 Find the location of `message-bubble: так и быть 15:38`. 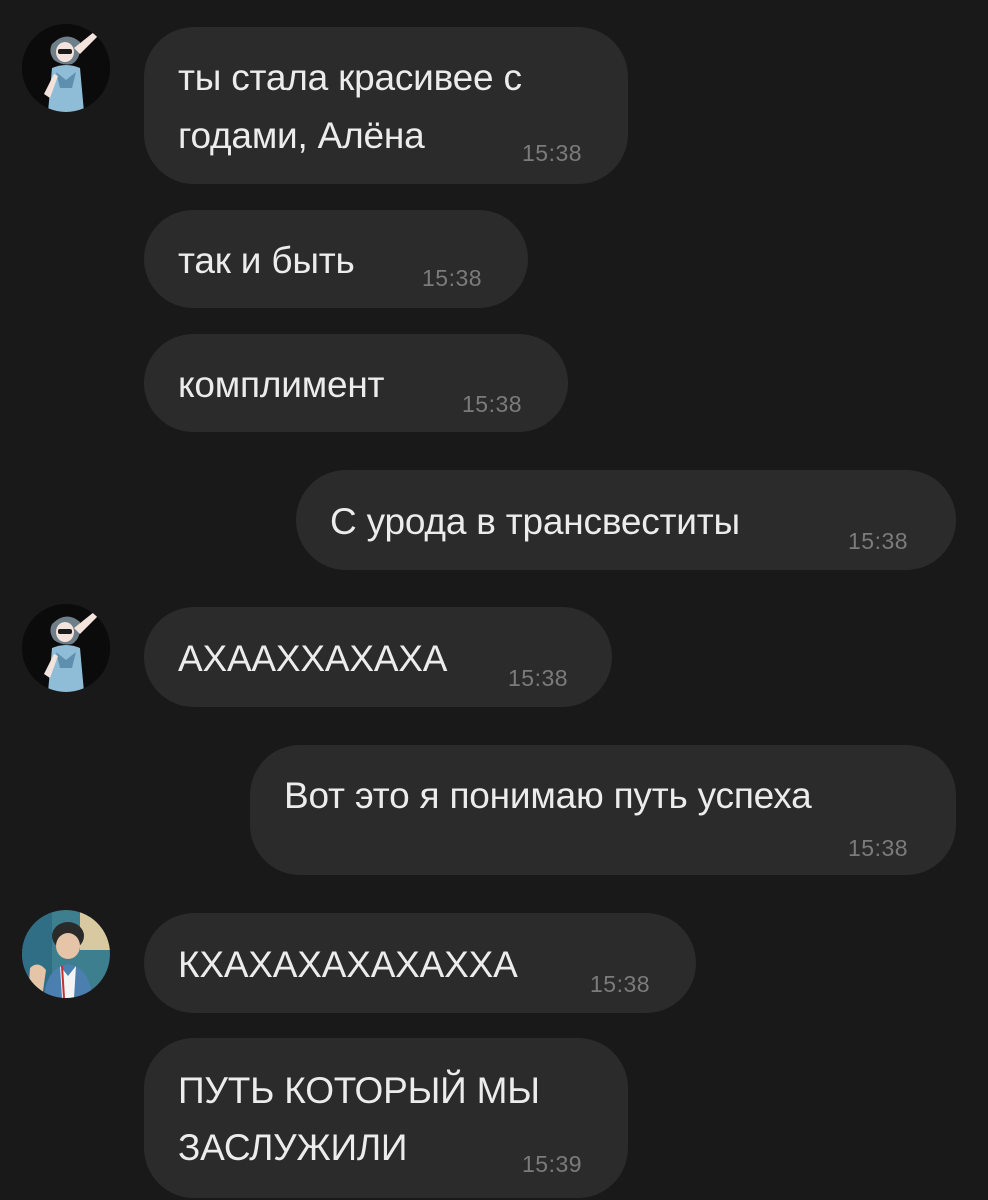

message-bubble: так и быть 15:38 is located at coordinates (336, 259).